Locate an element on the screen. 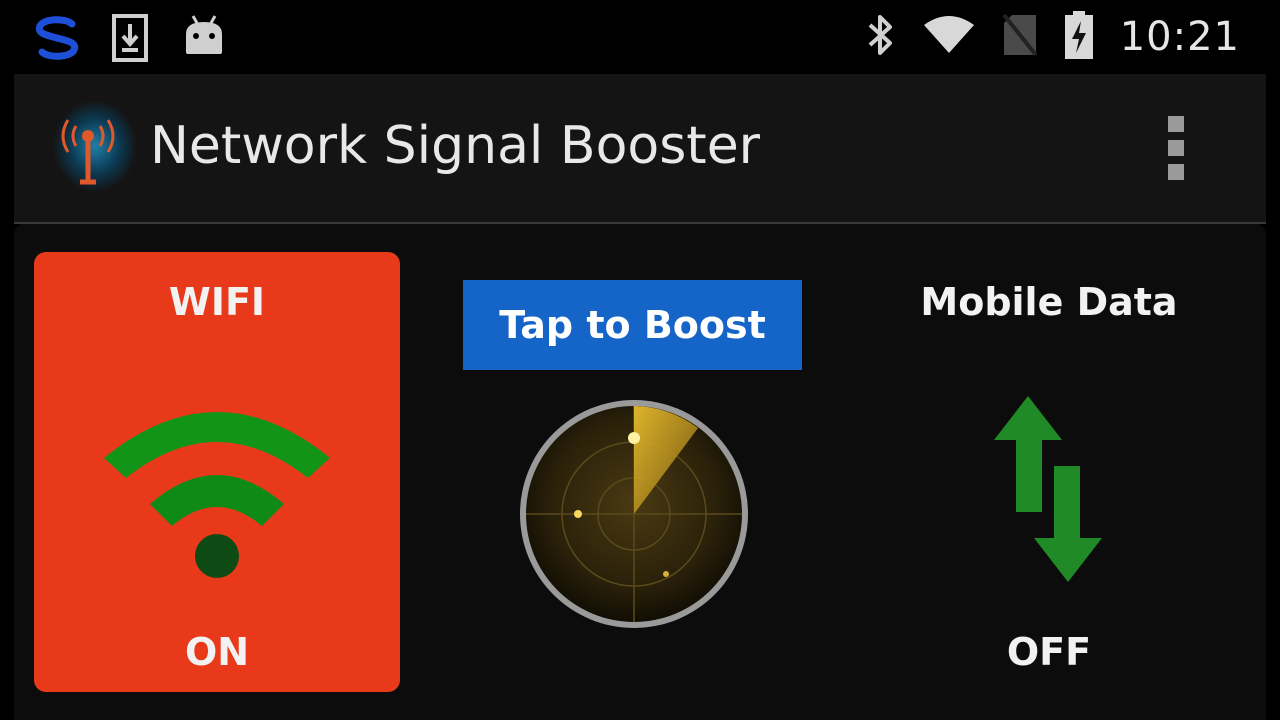  no-sim-icon is located at coordinates (1020, 37).